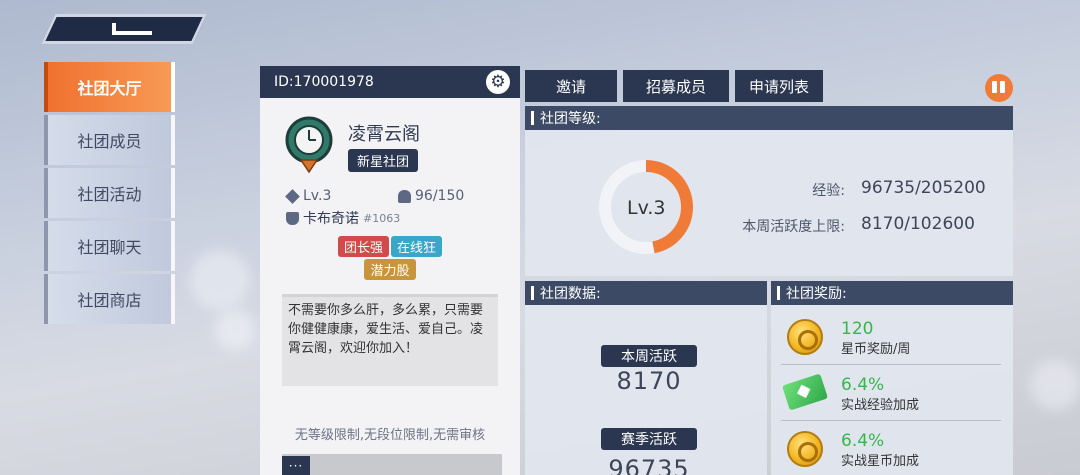 This screenshot has height=475, width=1080. I want to click on club-card-header: ID:170001978 ⚙, so click(390, 82).